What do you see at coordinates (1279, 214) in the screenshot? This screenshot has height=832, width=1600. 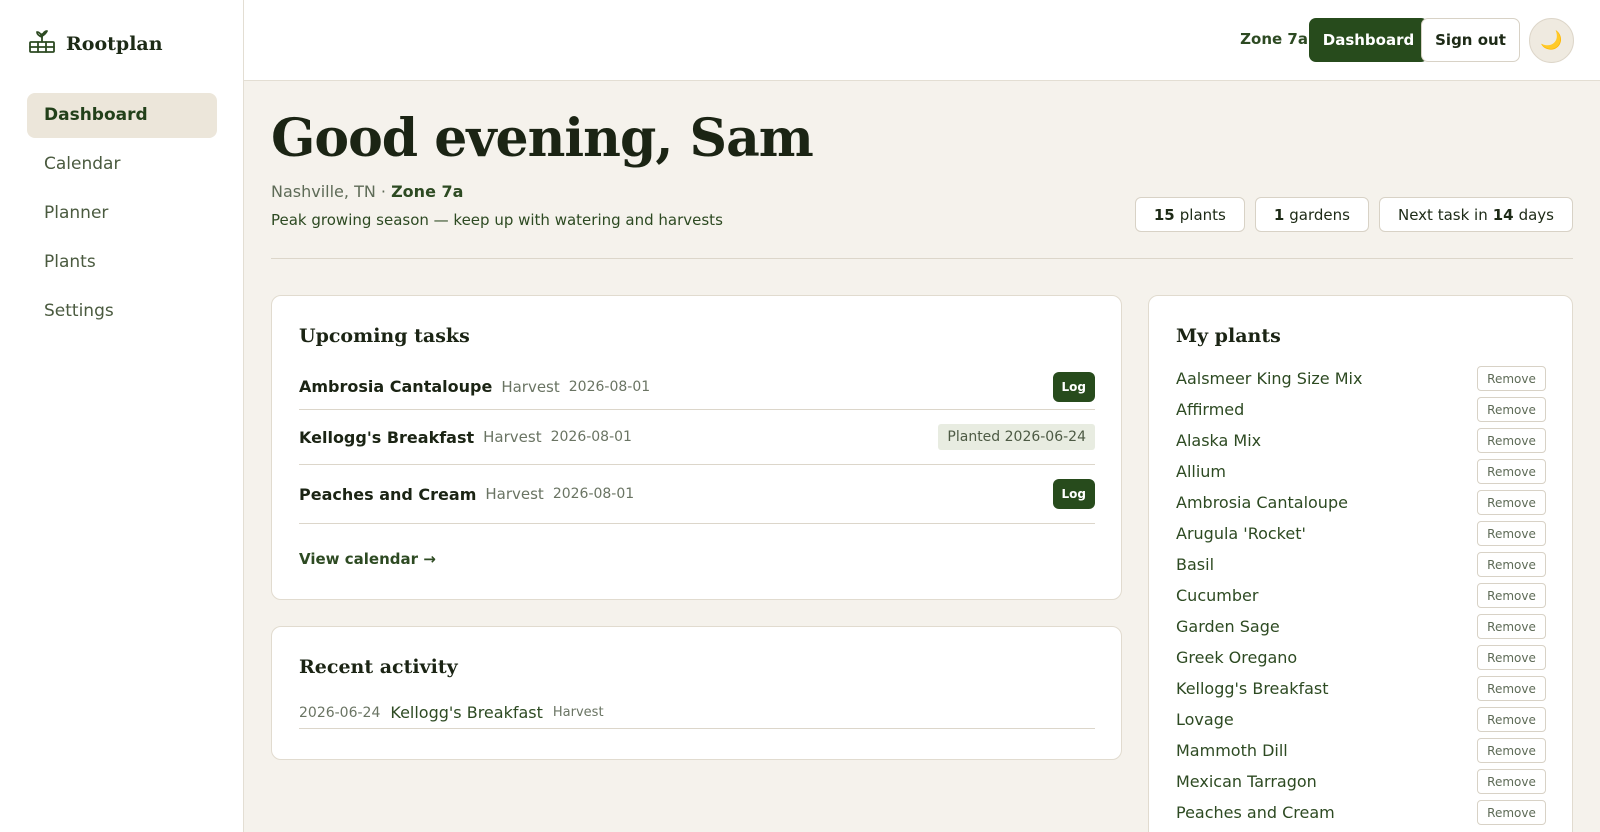 I see `stat-gardens-count: 1` at bounding box center [1279, 214].